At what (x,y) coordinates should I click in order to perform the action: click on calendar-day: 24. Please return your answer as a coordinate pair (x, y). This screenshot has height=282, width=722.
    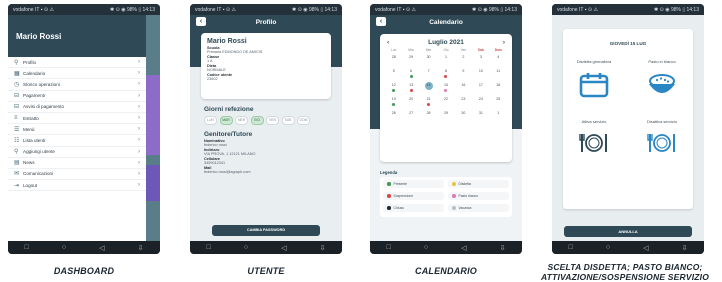
    Looking at the image, I should click on (480, 102).